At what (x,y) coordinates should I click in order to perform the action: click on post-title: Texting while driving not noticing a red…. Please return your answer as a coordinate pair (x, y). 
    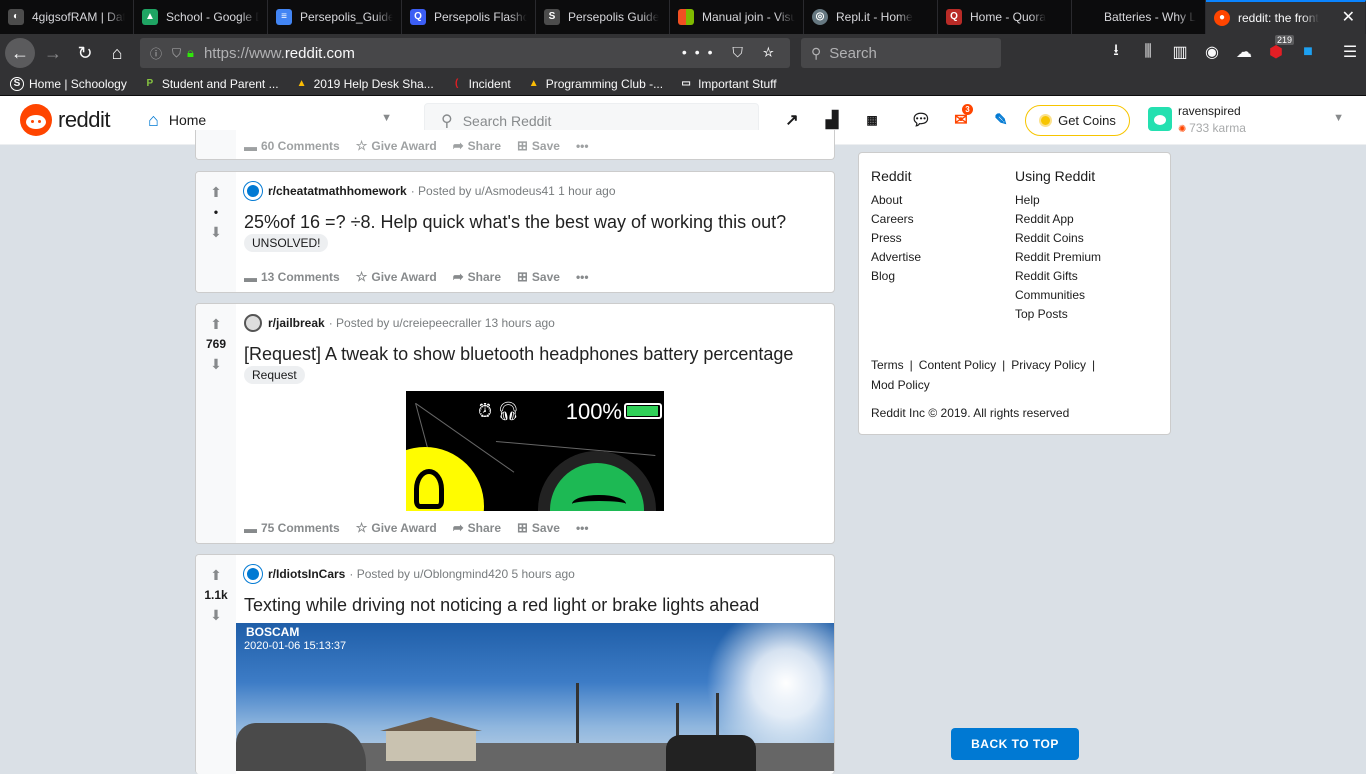
    Looking at the image, I should click on (501, 605).